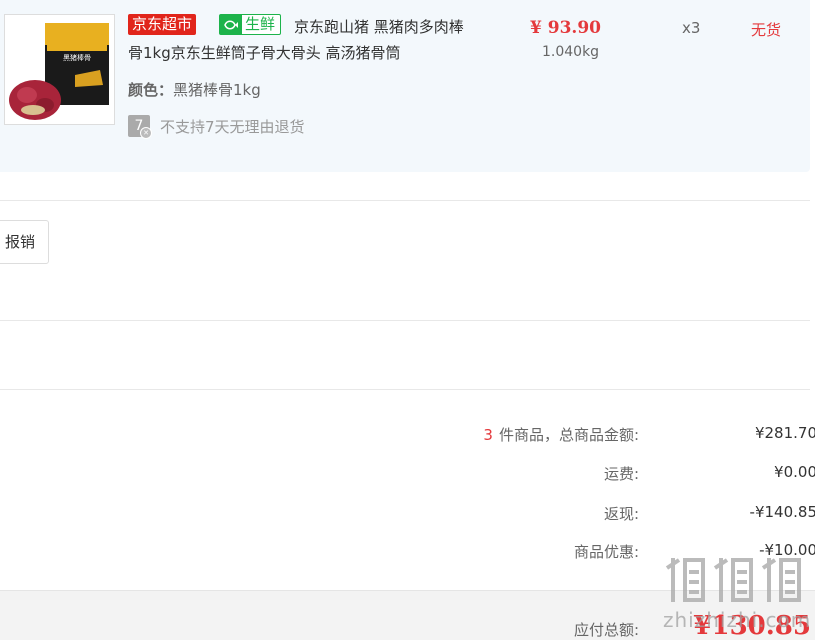 This screenshot has width=815, height=641. I want to click on no-return-icon: 7 ✕, so click(140, 127).